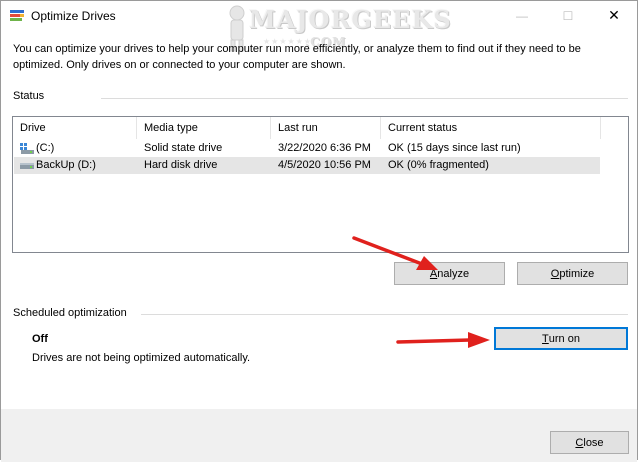 The width and height of the screenshot is (640, 462). I want to click on minimize-button: —, so click(522, 15).